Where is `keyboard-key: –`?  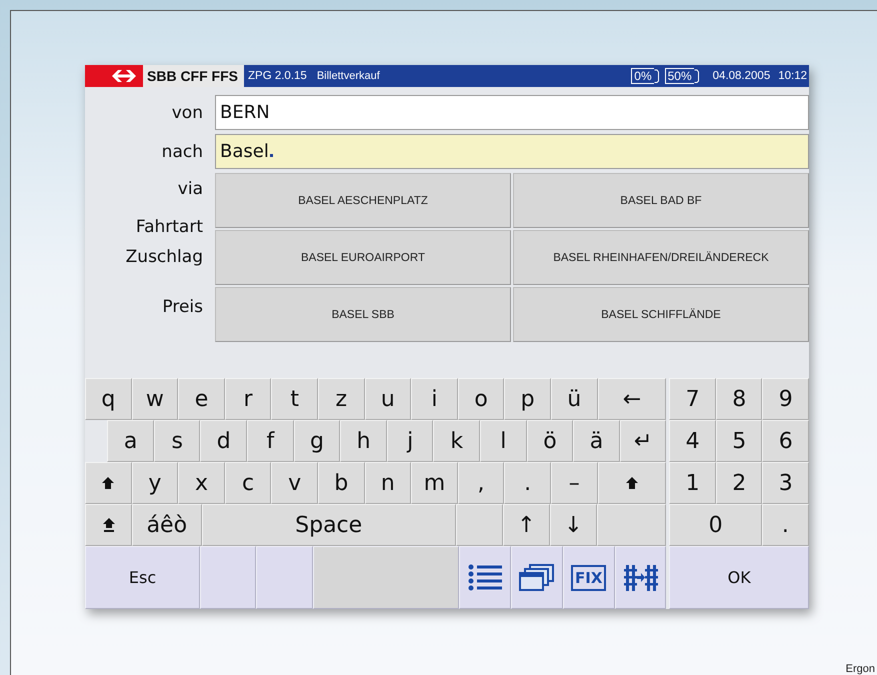 keyboard-key: – is located at coordinates (574, 483).